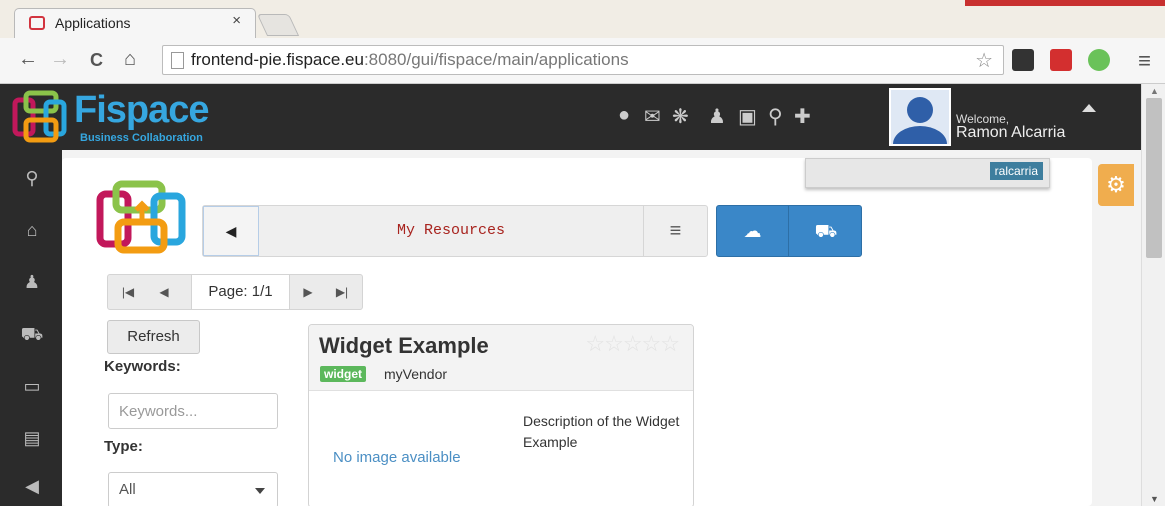 This screenshot has width=1165, height=506. I want to click on browser-tab: Applications ×, so click(135, 23).